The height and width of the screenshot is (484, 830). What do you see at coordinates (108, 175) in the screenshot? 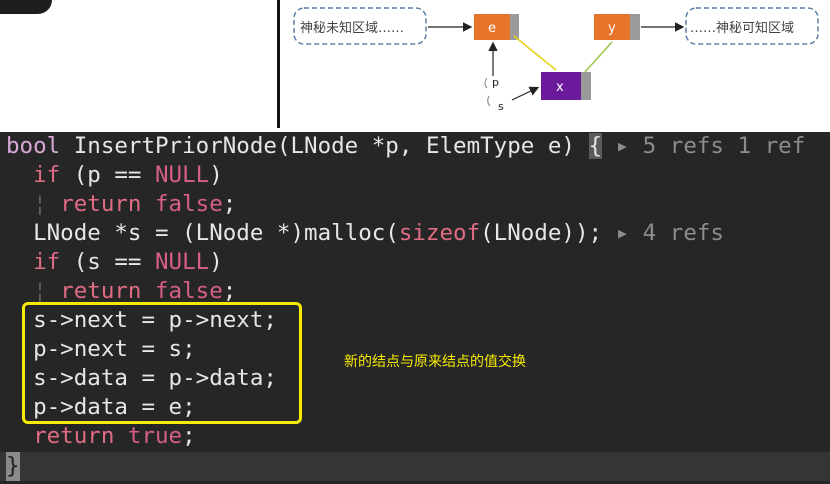
I see `condition: (p ==` at bounding box center [108, 175].